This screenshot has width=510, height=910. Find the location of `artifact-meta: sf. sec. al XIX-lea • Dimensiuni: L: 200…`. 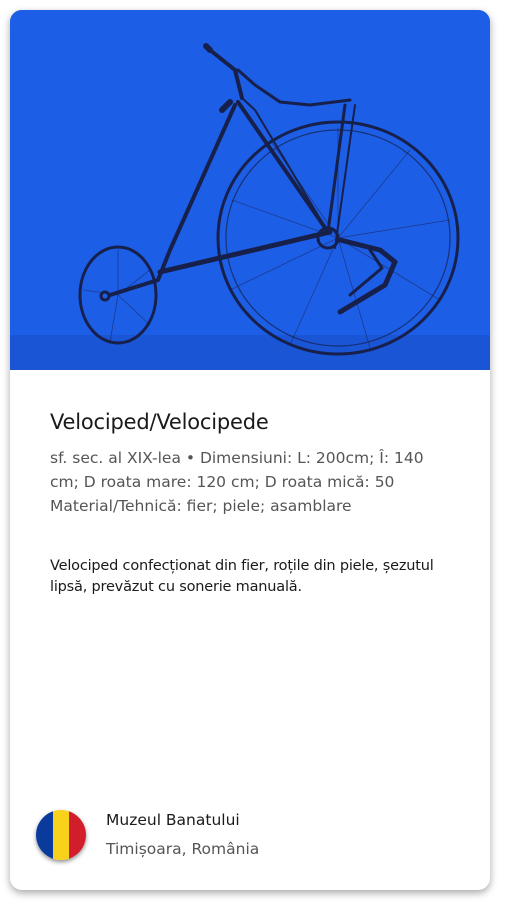

artifact-meta: sf. sec. al XIX-lea • Dimensiuni: L: 200… is located at coordinates (250, 482).